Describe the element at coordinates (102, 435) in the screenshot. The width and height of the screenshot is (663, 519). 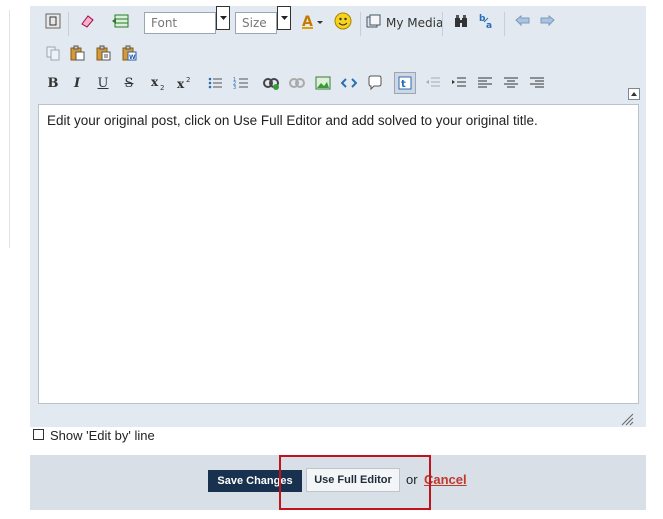
I see `edit-by-label: Show 'Edit by' line` at that location.